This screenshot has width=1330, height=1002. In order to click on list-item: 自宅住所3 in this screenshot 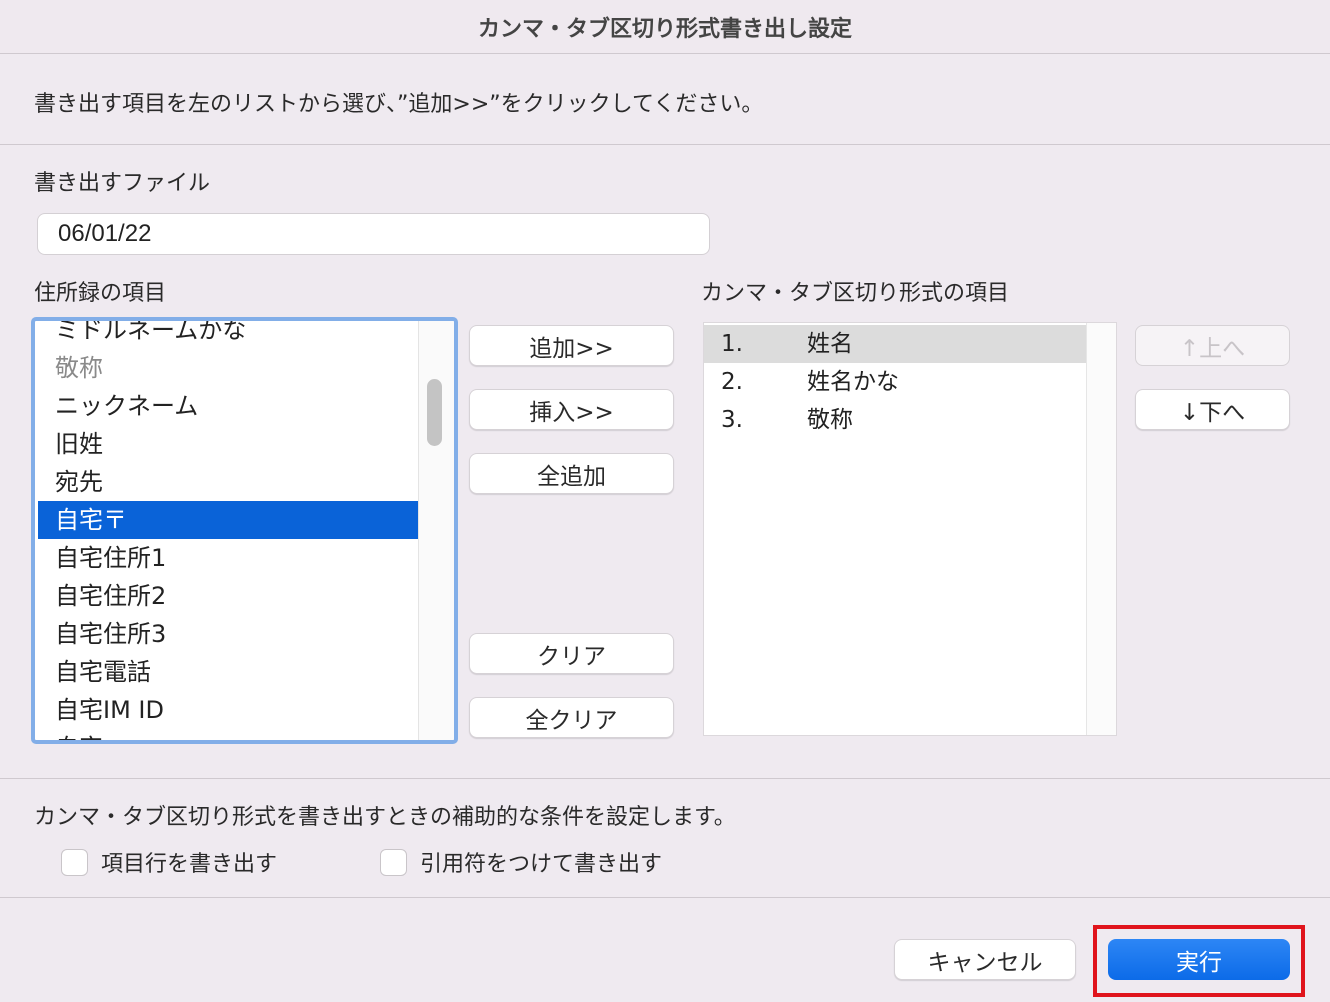, I will do `click(229, 634)`.